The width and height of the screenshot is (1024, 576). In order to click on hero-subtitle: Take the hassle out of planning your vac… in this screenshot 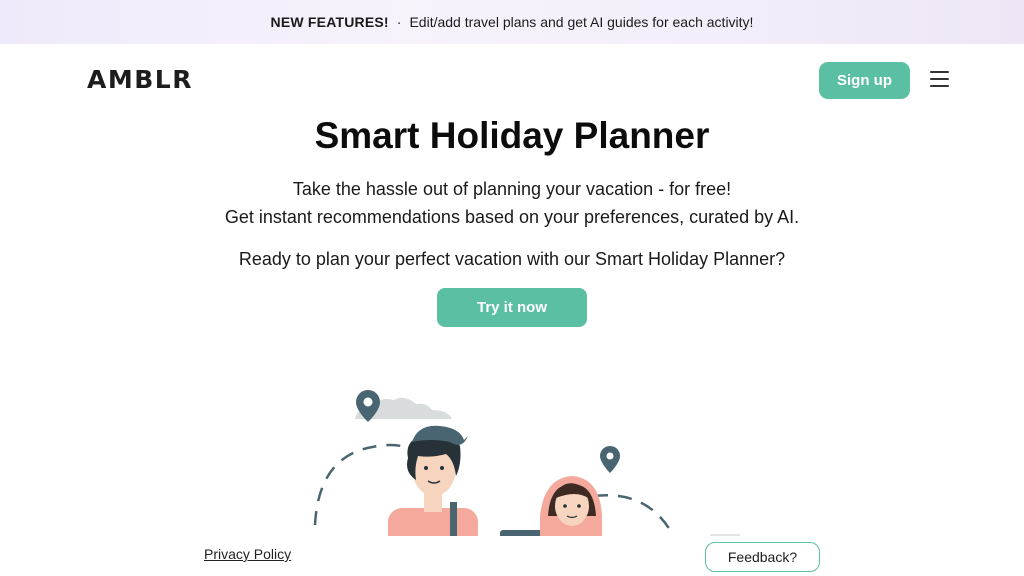, I will do `click(512, 203)`.